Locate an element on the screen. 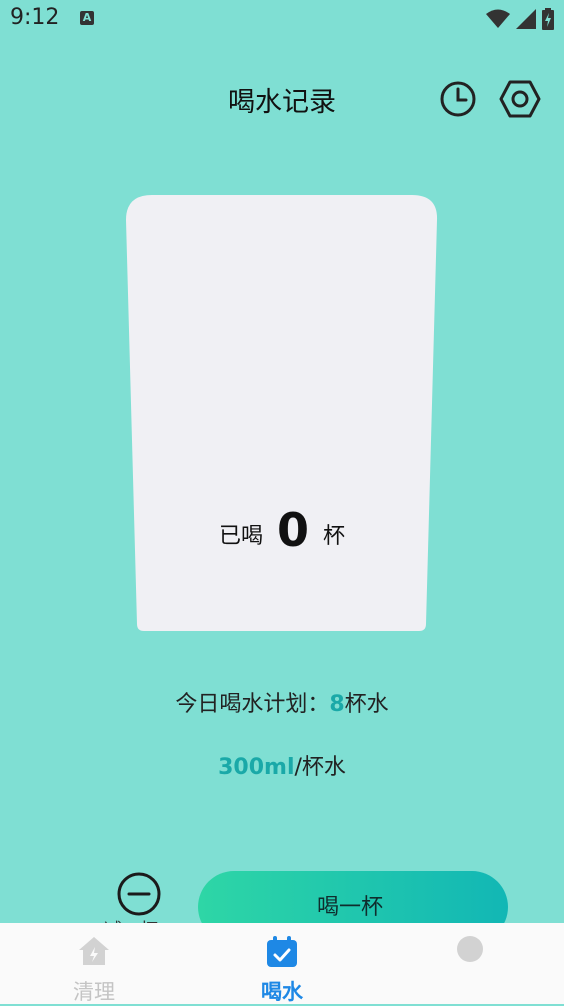  calendar-check-icon is located at coordinates (282, 951).